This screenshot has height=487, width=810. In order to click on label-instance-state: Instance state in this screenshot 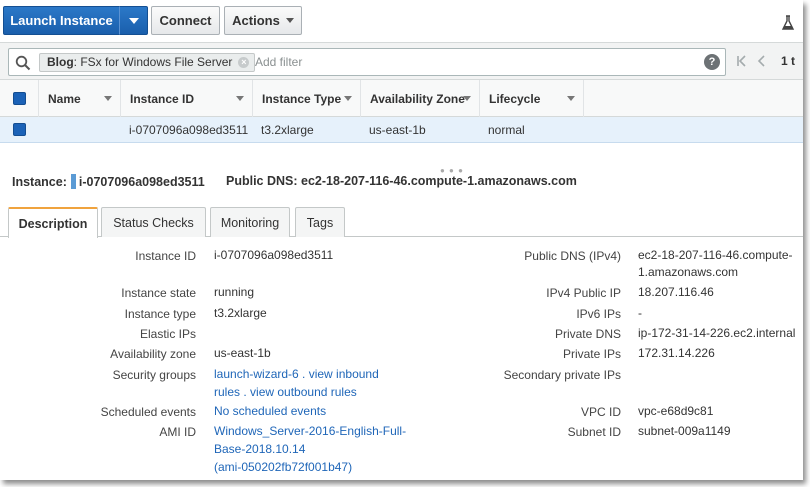, I will do `click(158, 293)`.